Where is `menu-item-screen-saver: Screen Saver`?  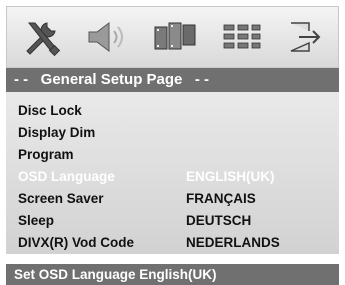
menu-item-screen-saver: Screen Saver is located at coordinates (61, 199).